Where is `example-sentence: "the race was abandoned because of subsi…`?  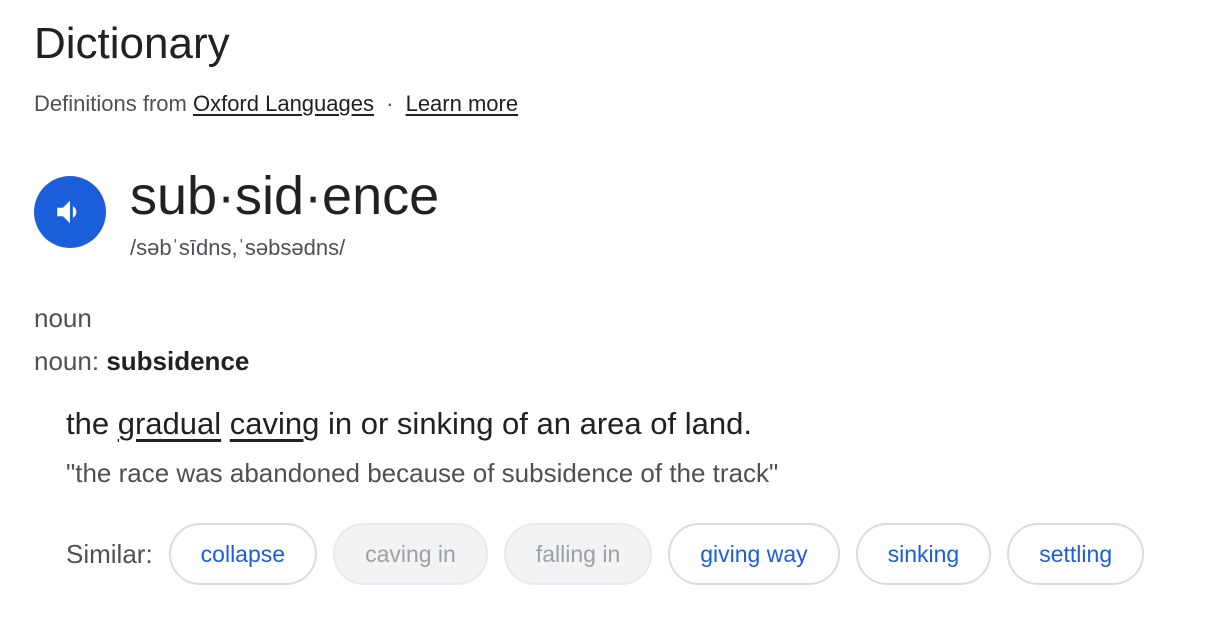 example-sentence: "the race was abandoned because of subsi… is located at coordinates (422, 473).